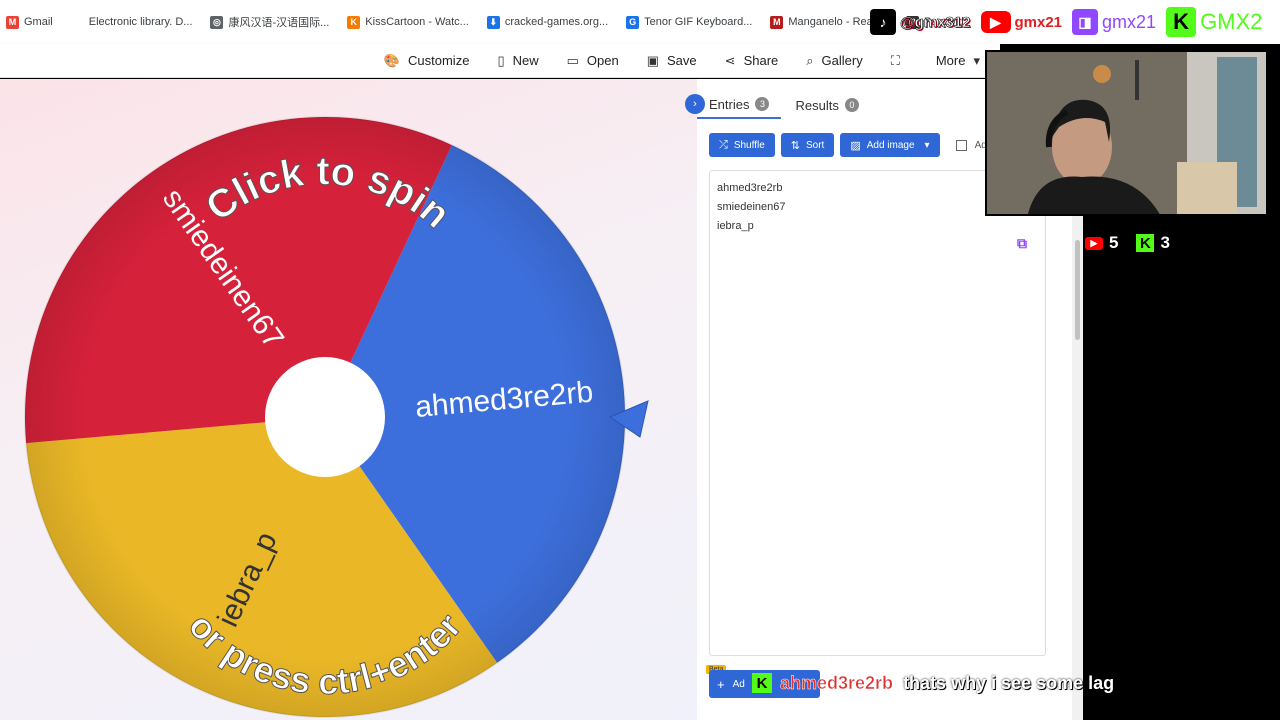 The width and height of the screenshot is (1280, 720). Describe the element at coordinates (12, 22) in the screenshot. I see `gmail-icon: M` at that location.